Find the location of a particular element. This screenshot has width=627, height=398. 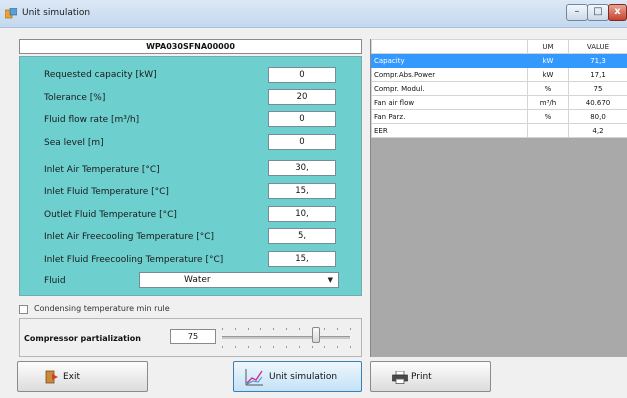

compressor-slider-track is located at coordinates (286, 337).